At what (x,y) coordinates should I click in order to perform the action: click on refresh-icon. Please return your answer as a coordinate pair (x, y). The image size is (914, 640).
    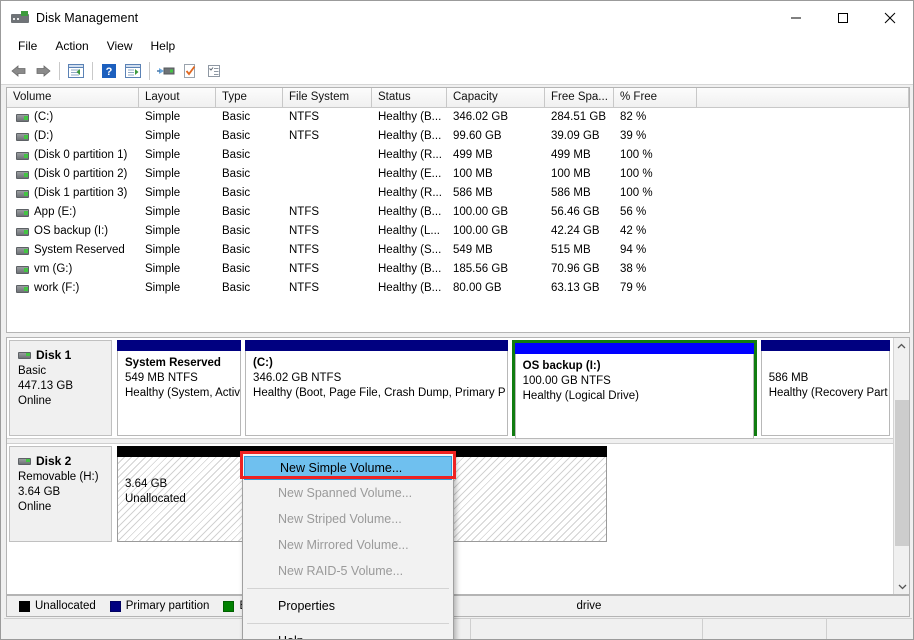
    Looking at the image, I should click on (190, 71).